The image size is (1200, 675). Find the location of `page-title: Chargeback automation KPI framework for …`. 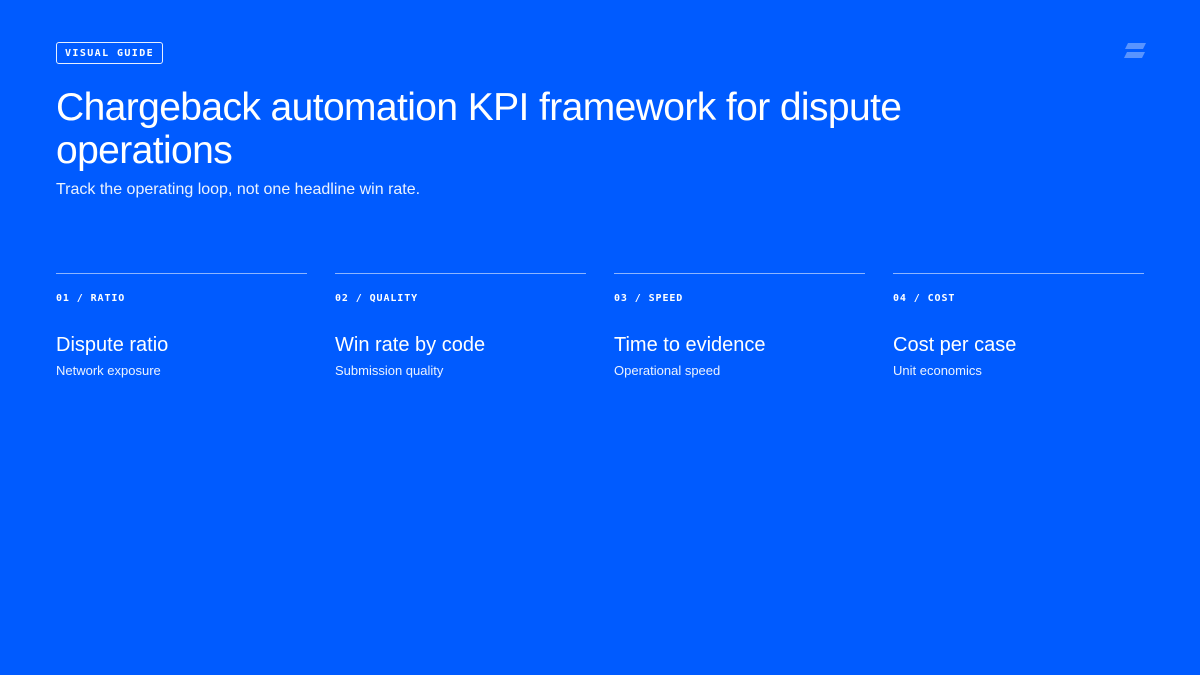

page-title: Chargeback automation KPI framework for … is located at coordinates (479, 129).